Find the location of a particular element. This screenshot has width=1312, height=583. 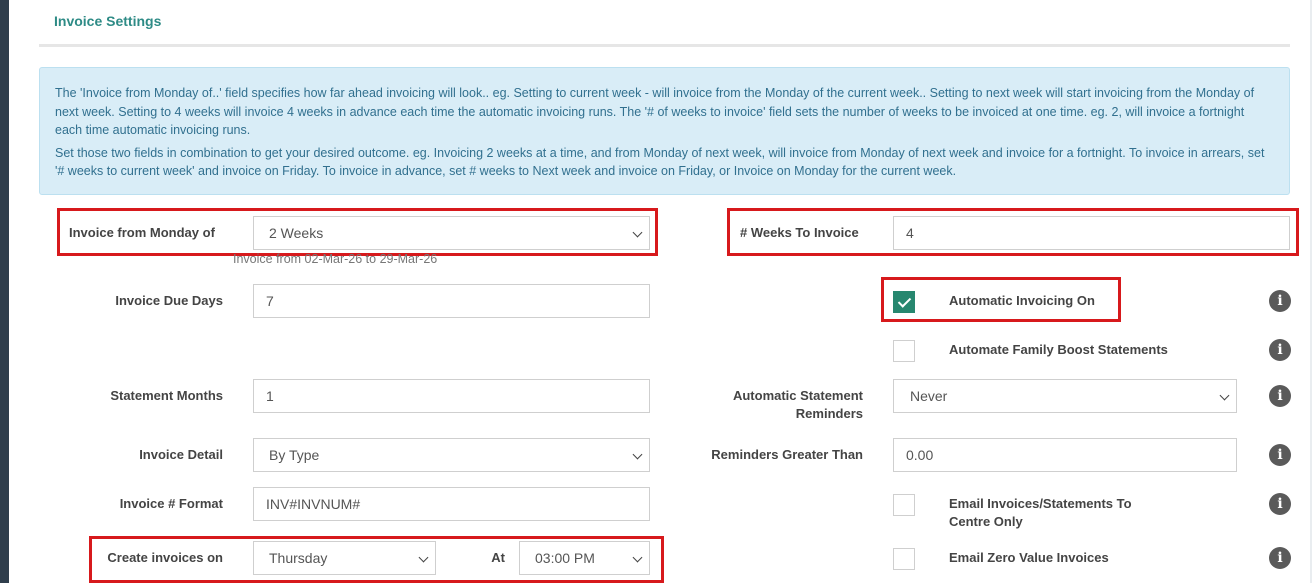

invoice-detail-select: By Type is located at coordinates (451, 455).